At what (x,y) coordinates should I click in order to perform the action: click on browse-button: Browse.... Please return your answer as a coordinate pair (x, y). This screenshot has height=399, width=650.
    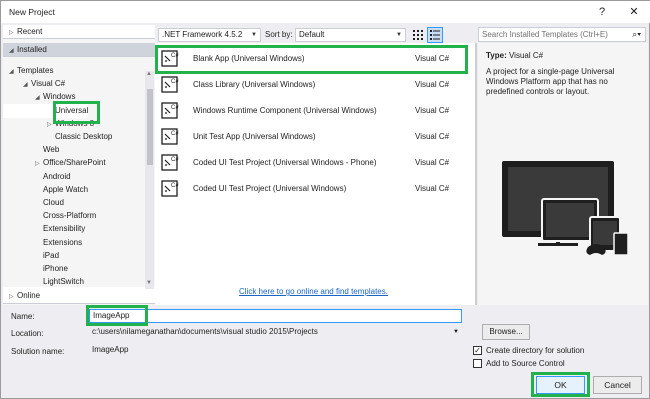
    Looking at the image, I should click on (506, 332).